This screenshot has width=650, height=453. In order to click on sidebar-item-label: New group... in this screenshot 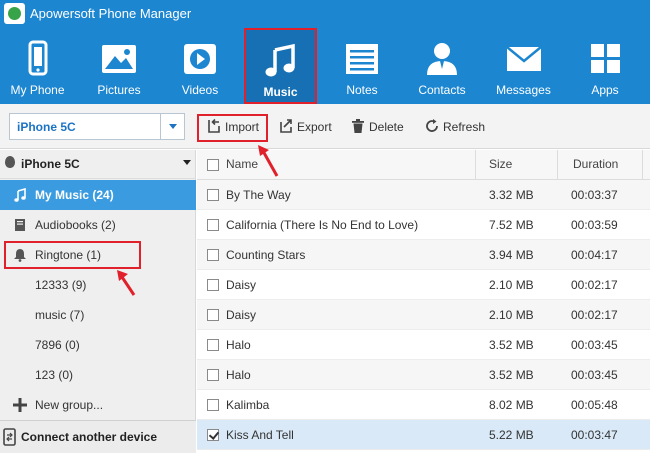, I will do `click(69, 405)`.